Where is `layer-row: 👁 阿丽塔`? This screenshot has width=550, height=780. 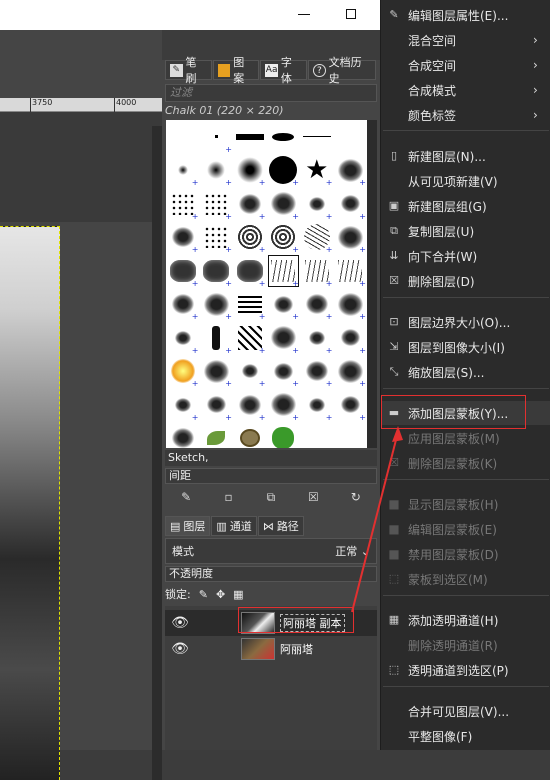
layer-row: 👁 阿丽塔 is located at coordinates (271, 649).